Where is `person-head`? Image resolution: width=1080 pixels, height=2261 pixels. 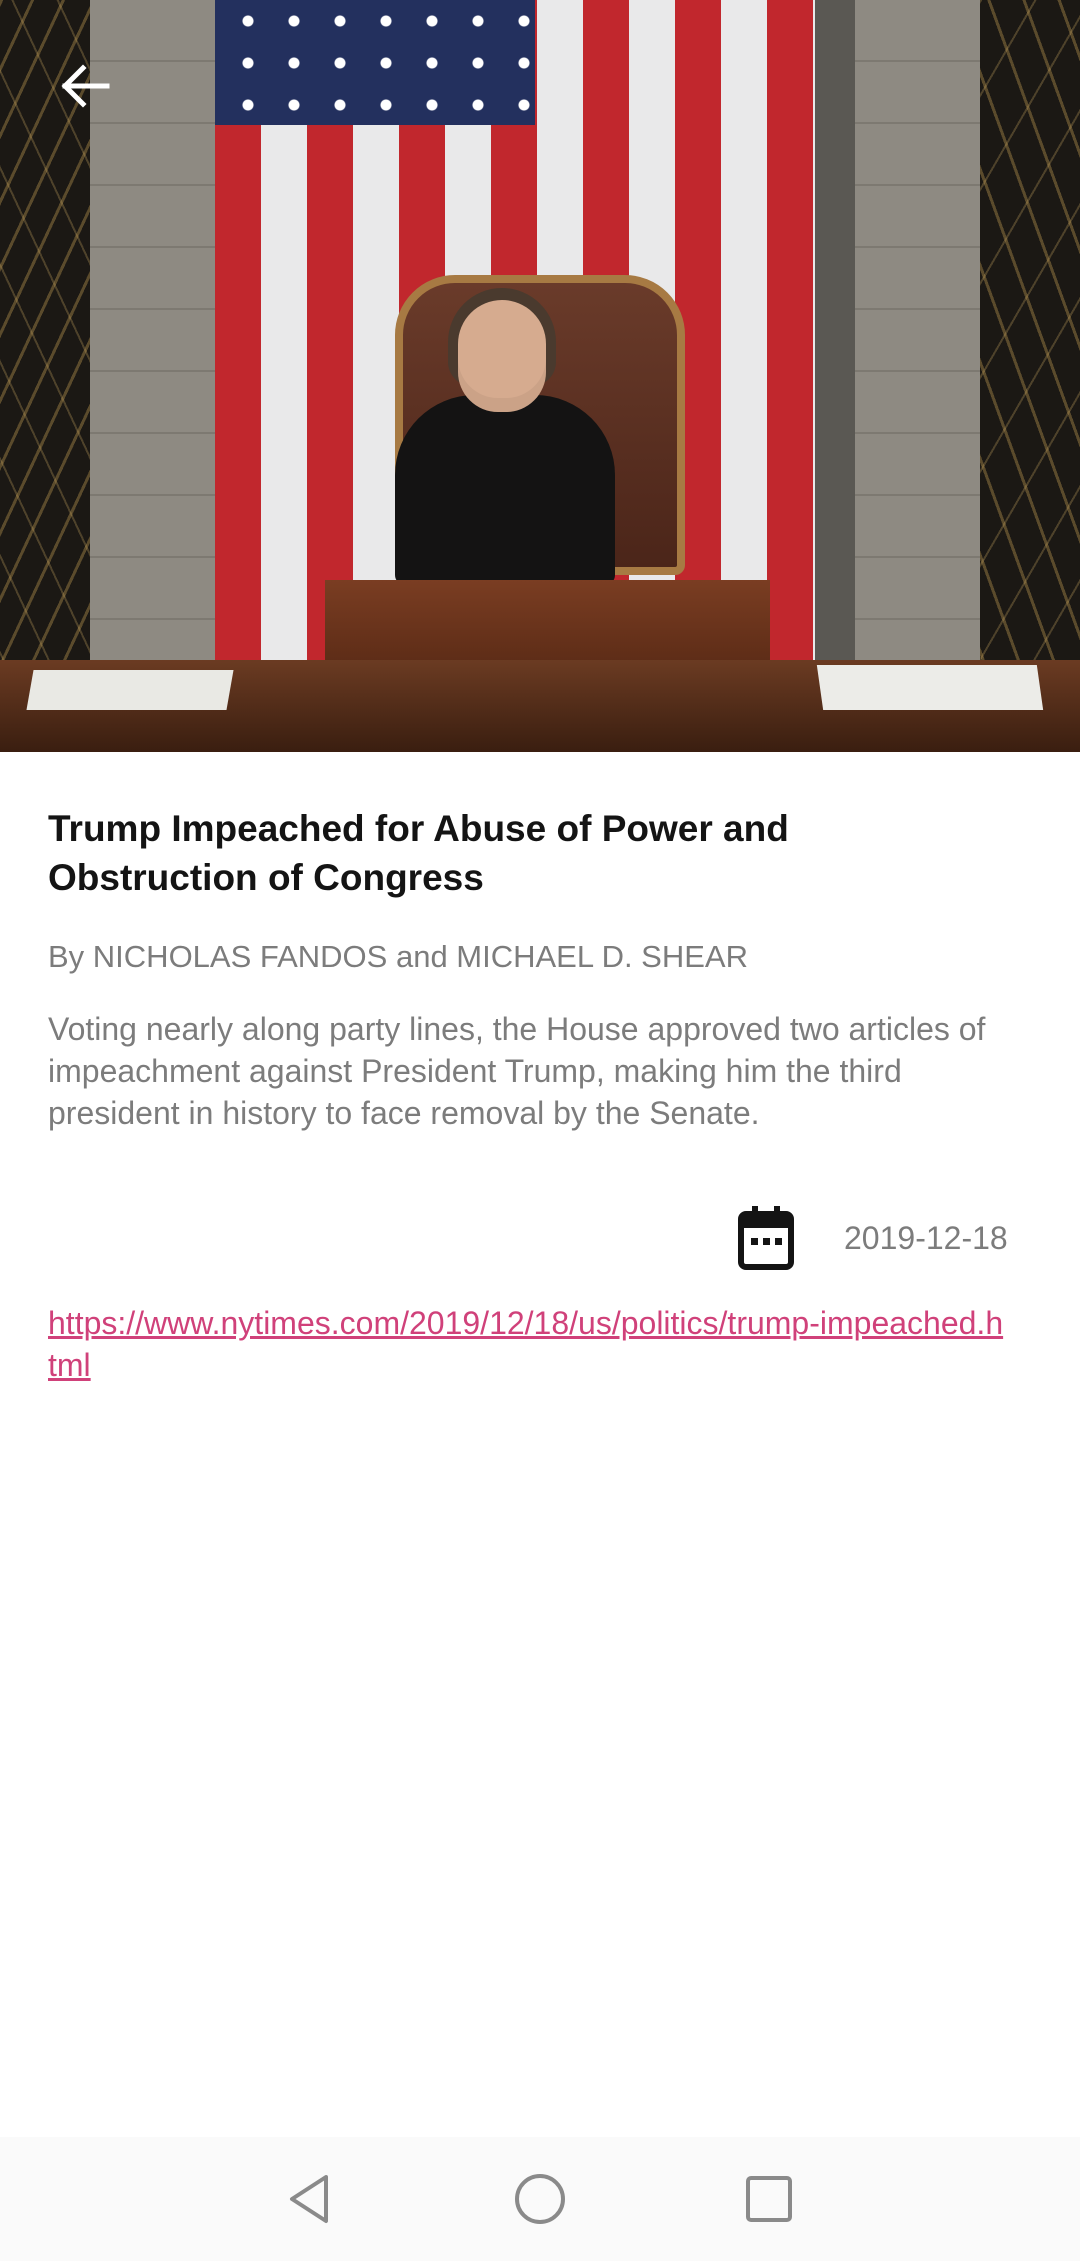 person-head is located at coordinates (502, 356).